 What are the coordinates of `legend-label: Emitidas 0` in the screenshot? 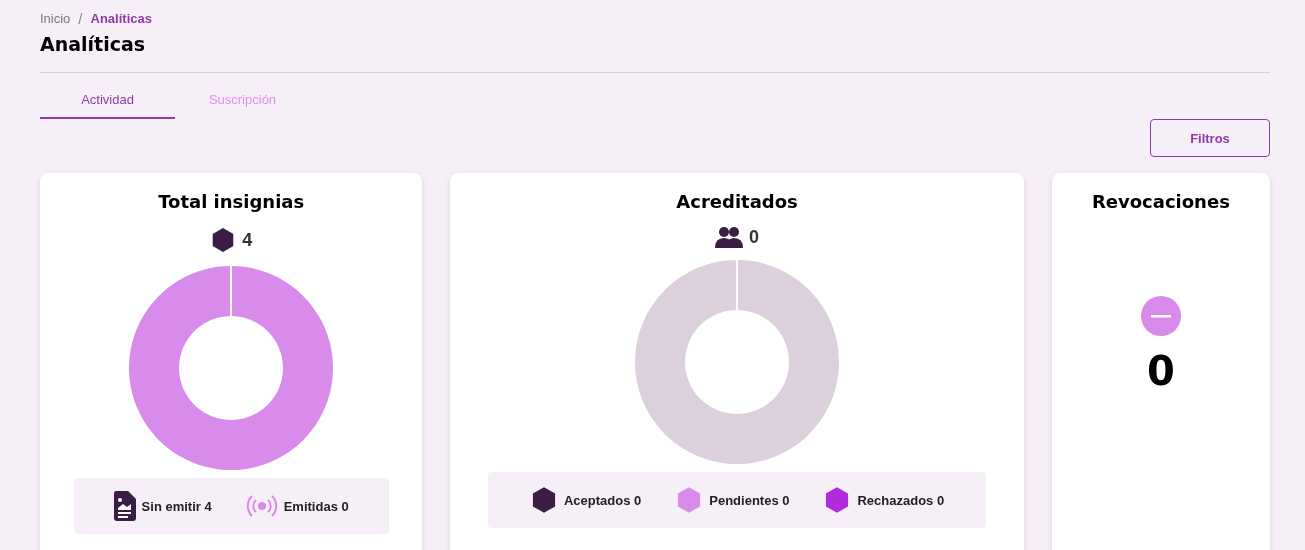 It's located at (316, 506).